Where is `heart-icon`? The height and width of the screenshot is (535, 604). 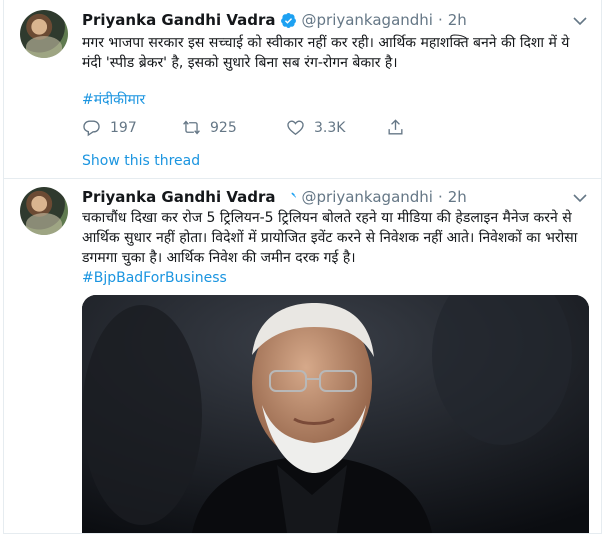
heart-icon is located at coordinates (295, 128).